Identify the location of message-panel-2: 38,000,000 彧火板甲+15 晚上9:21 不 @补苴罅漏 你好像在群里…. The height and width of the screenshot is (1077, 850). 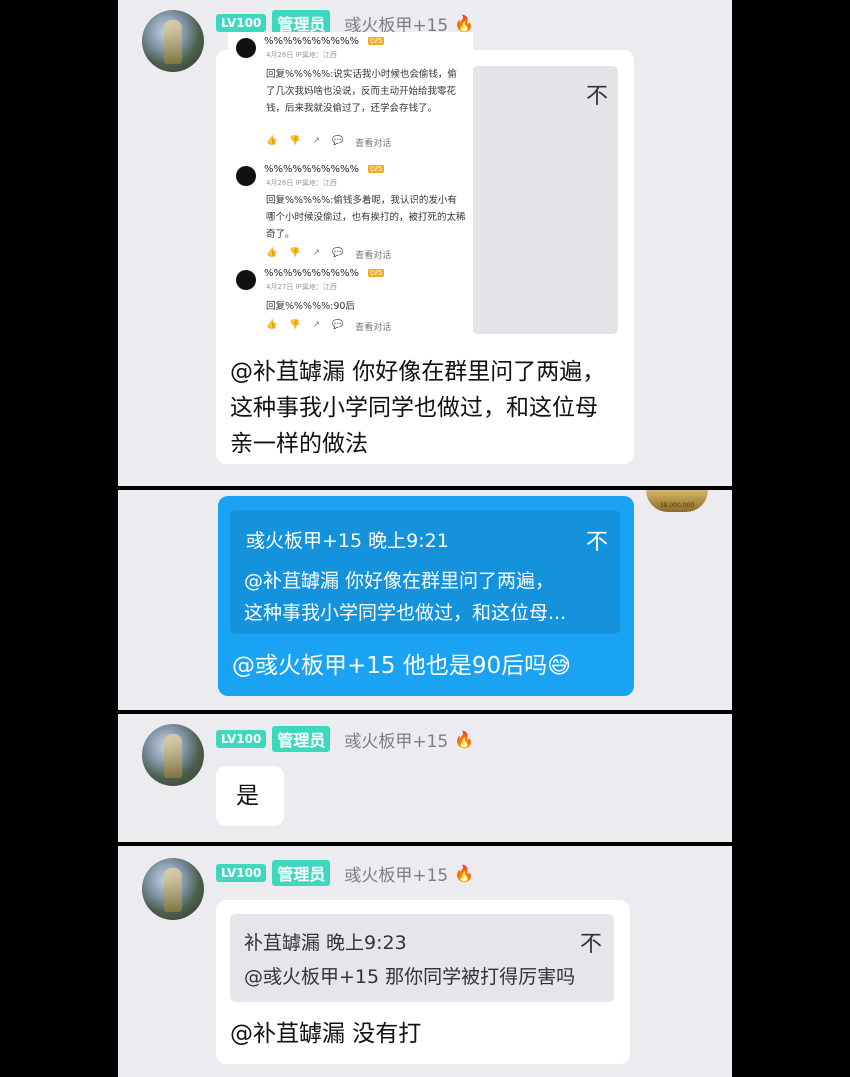
(425, 600).